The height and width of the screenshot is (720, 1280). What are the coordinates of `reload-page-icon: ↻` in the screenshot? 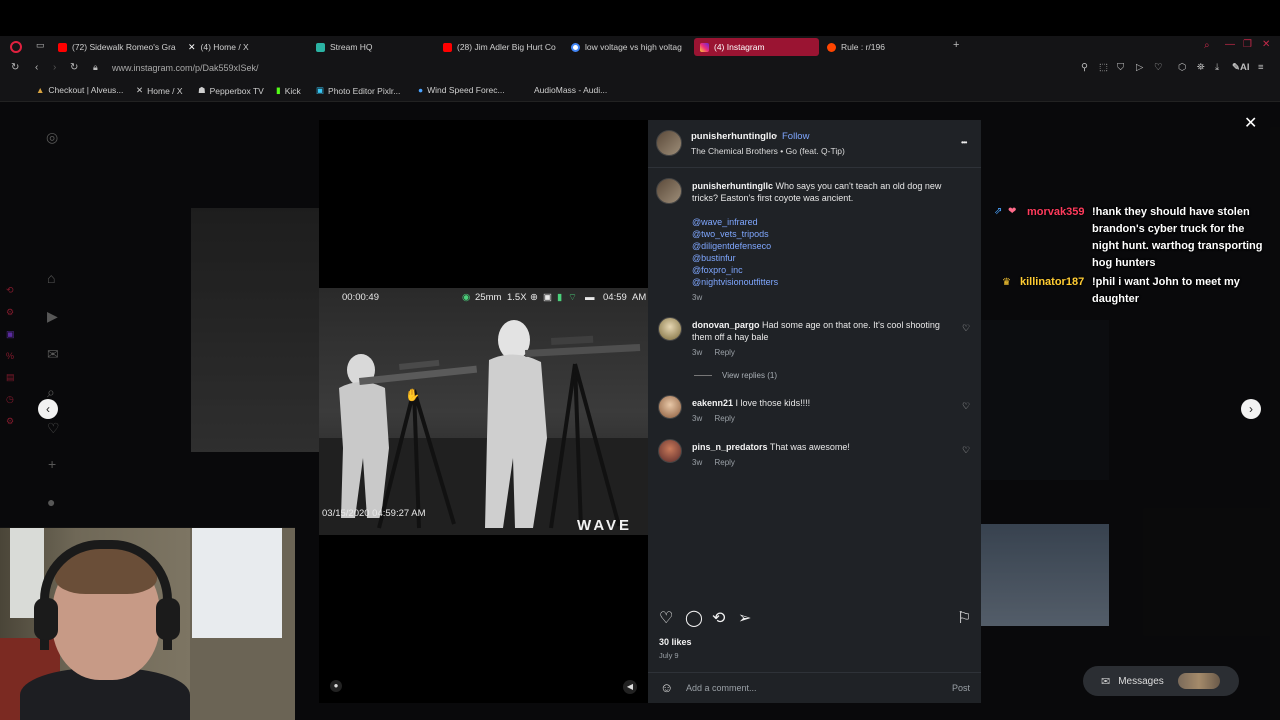 It's located at (74, 67).